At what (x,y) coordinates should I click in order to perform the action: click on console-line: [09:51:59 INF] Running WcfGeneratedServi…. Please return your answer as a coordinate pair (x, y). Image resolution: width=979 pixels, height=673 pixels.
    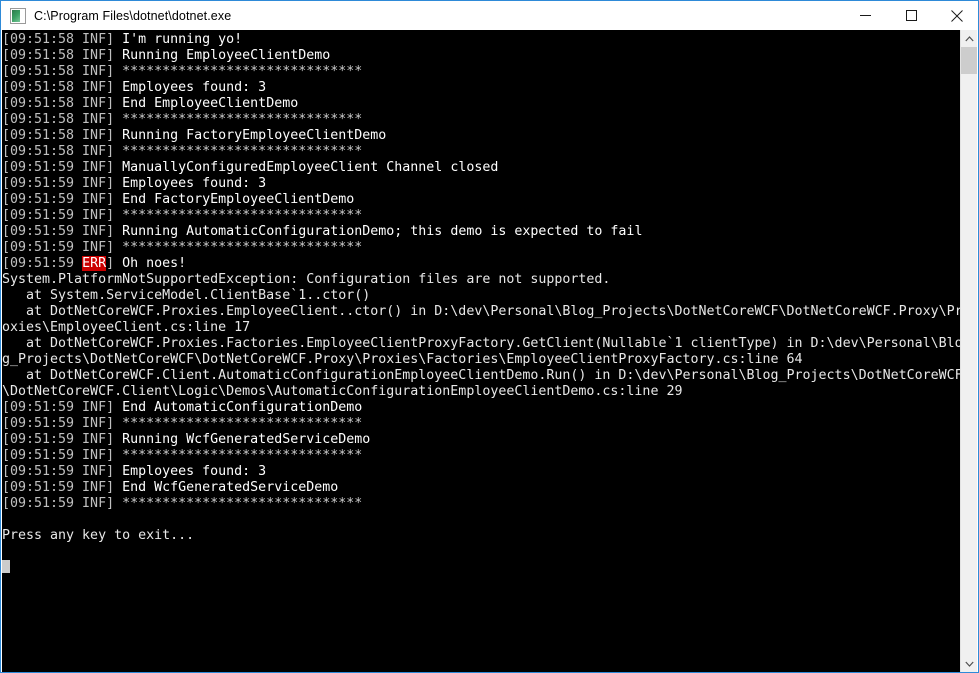
    Looking at the image, I should click on (482, 440).